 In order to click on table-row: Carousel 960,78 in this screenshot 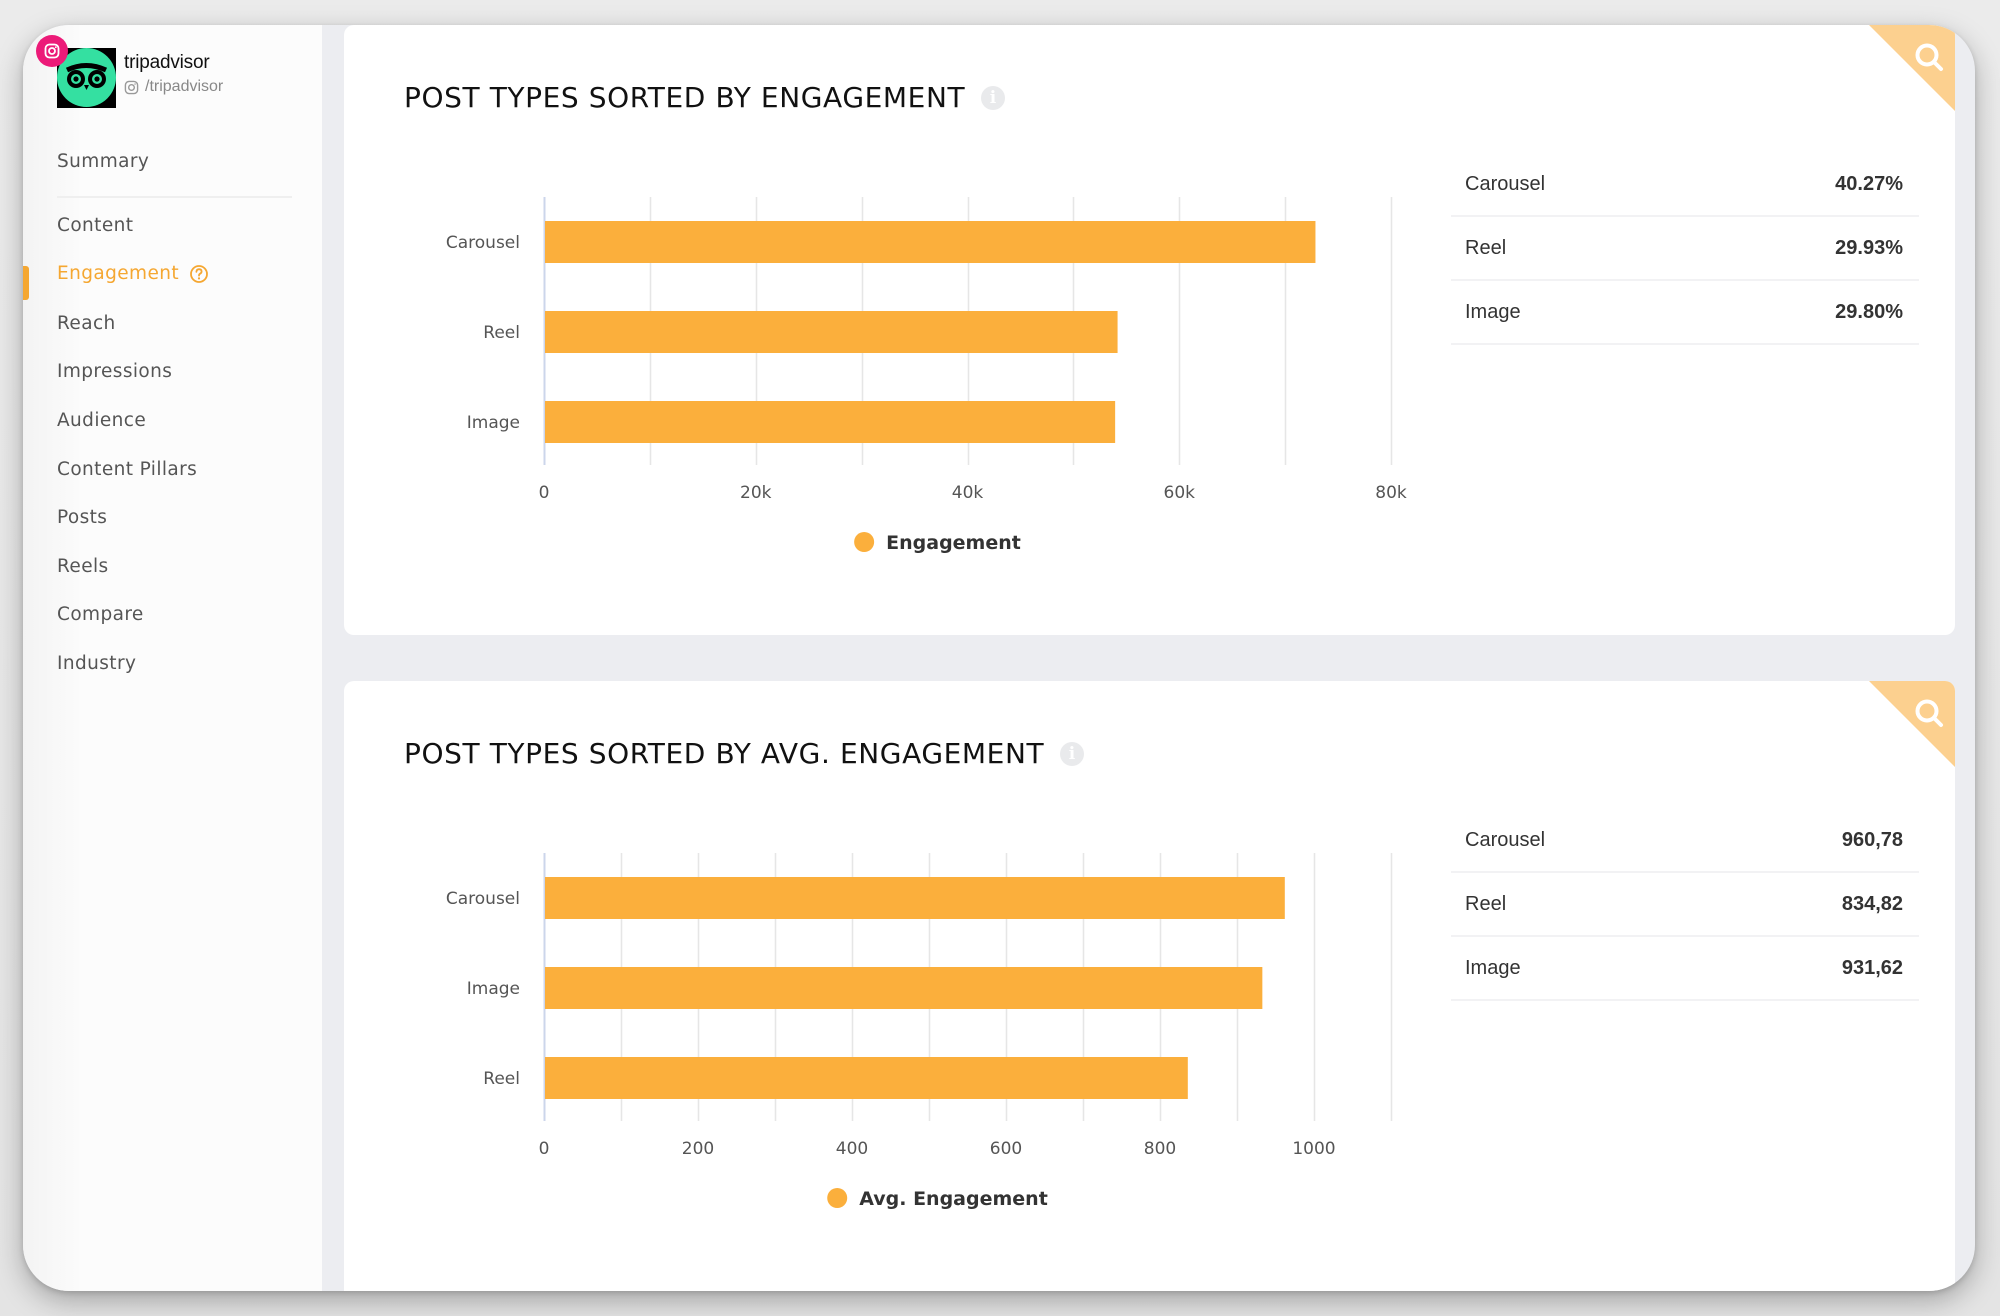, I will do `click(1685, 841)`.